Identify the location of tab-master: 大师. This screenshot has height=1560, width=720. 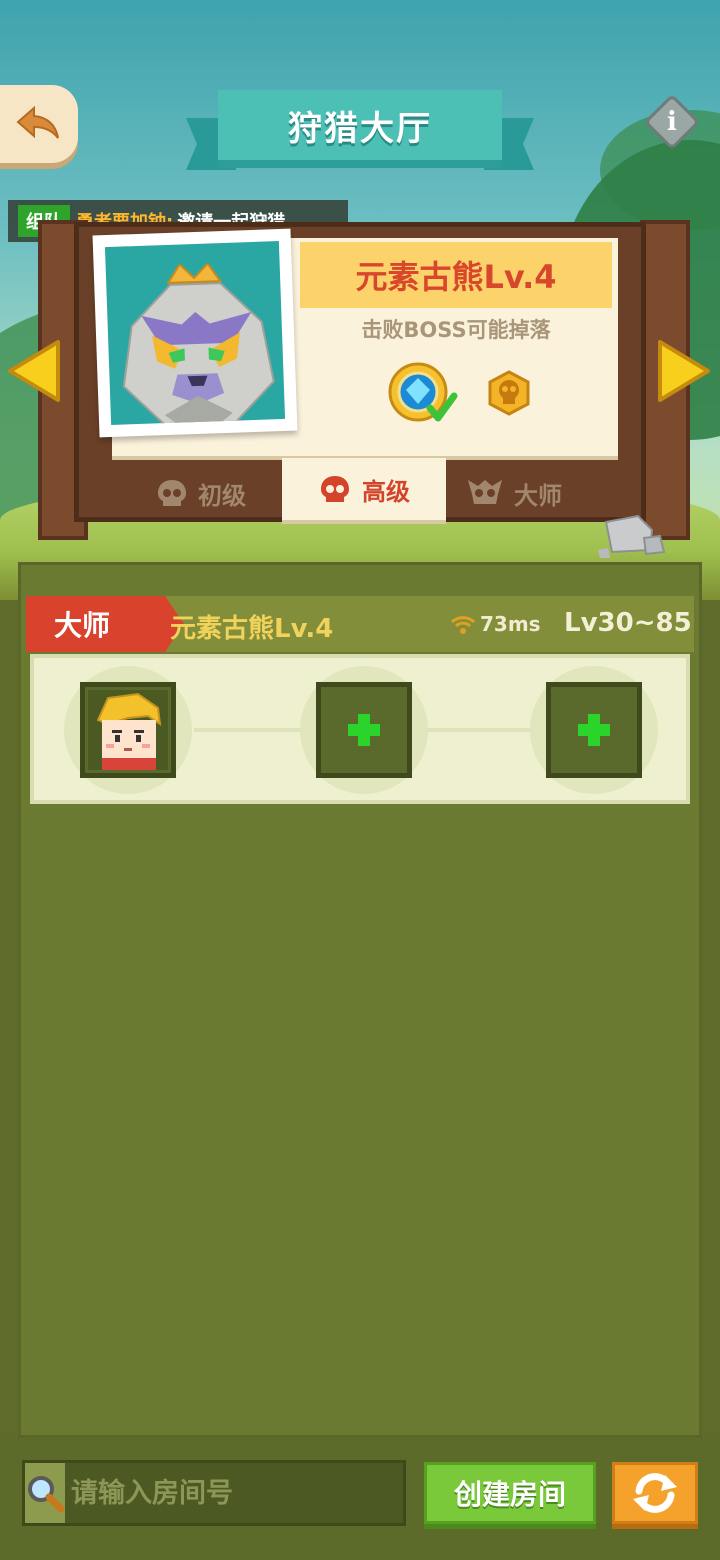
(514, 493).